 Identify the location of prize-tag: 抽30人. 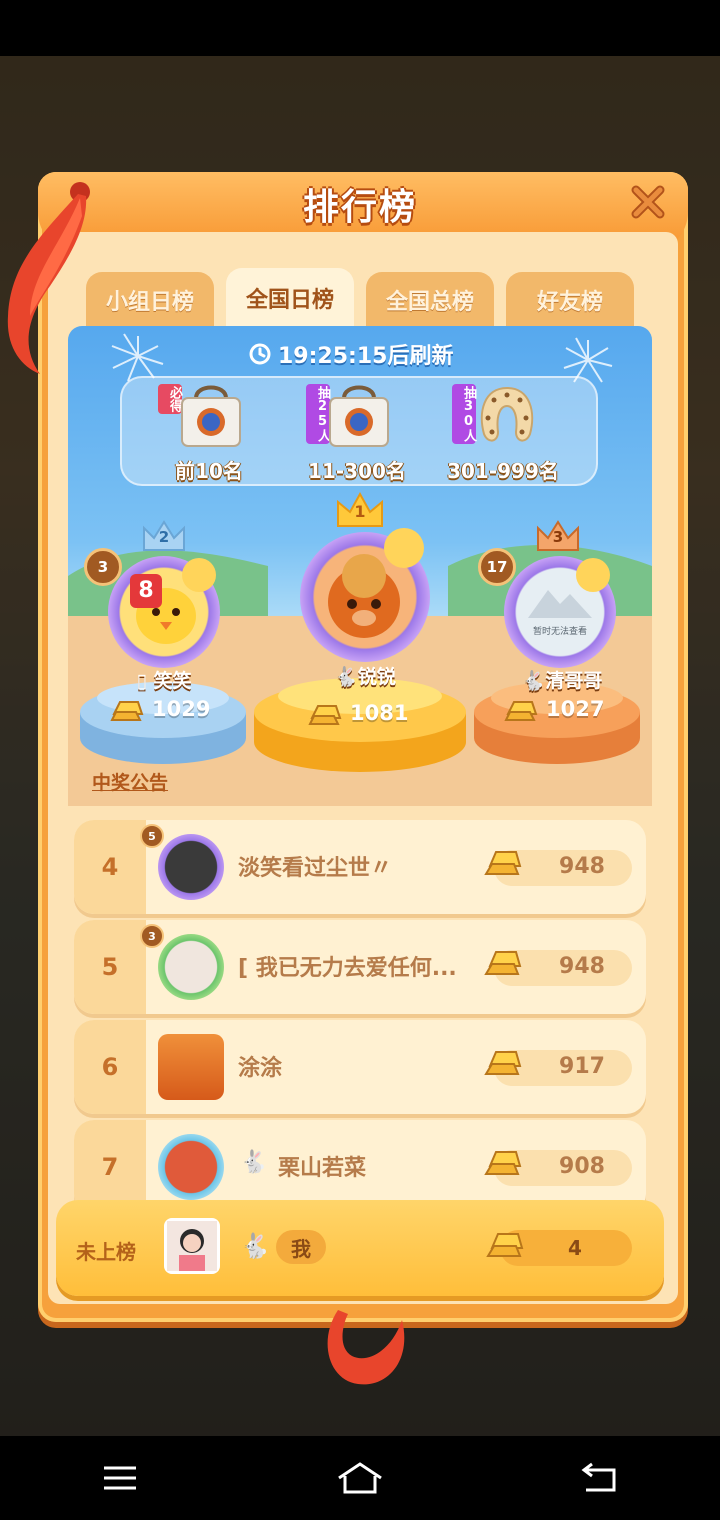
(464, 414).